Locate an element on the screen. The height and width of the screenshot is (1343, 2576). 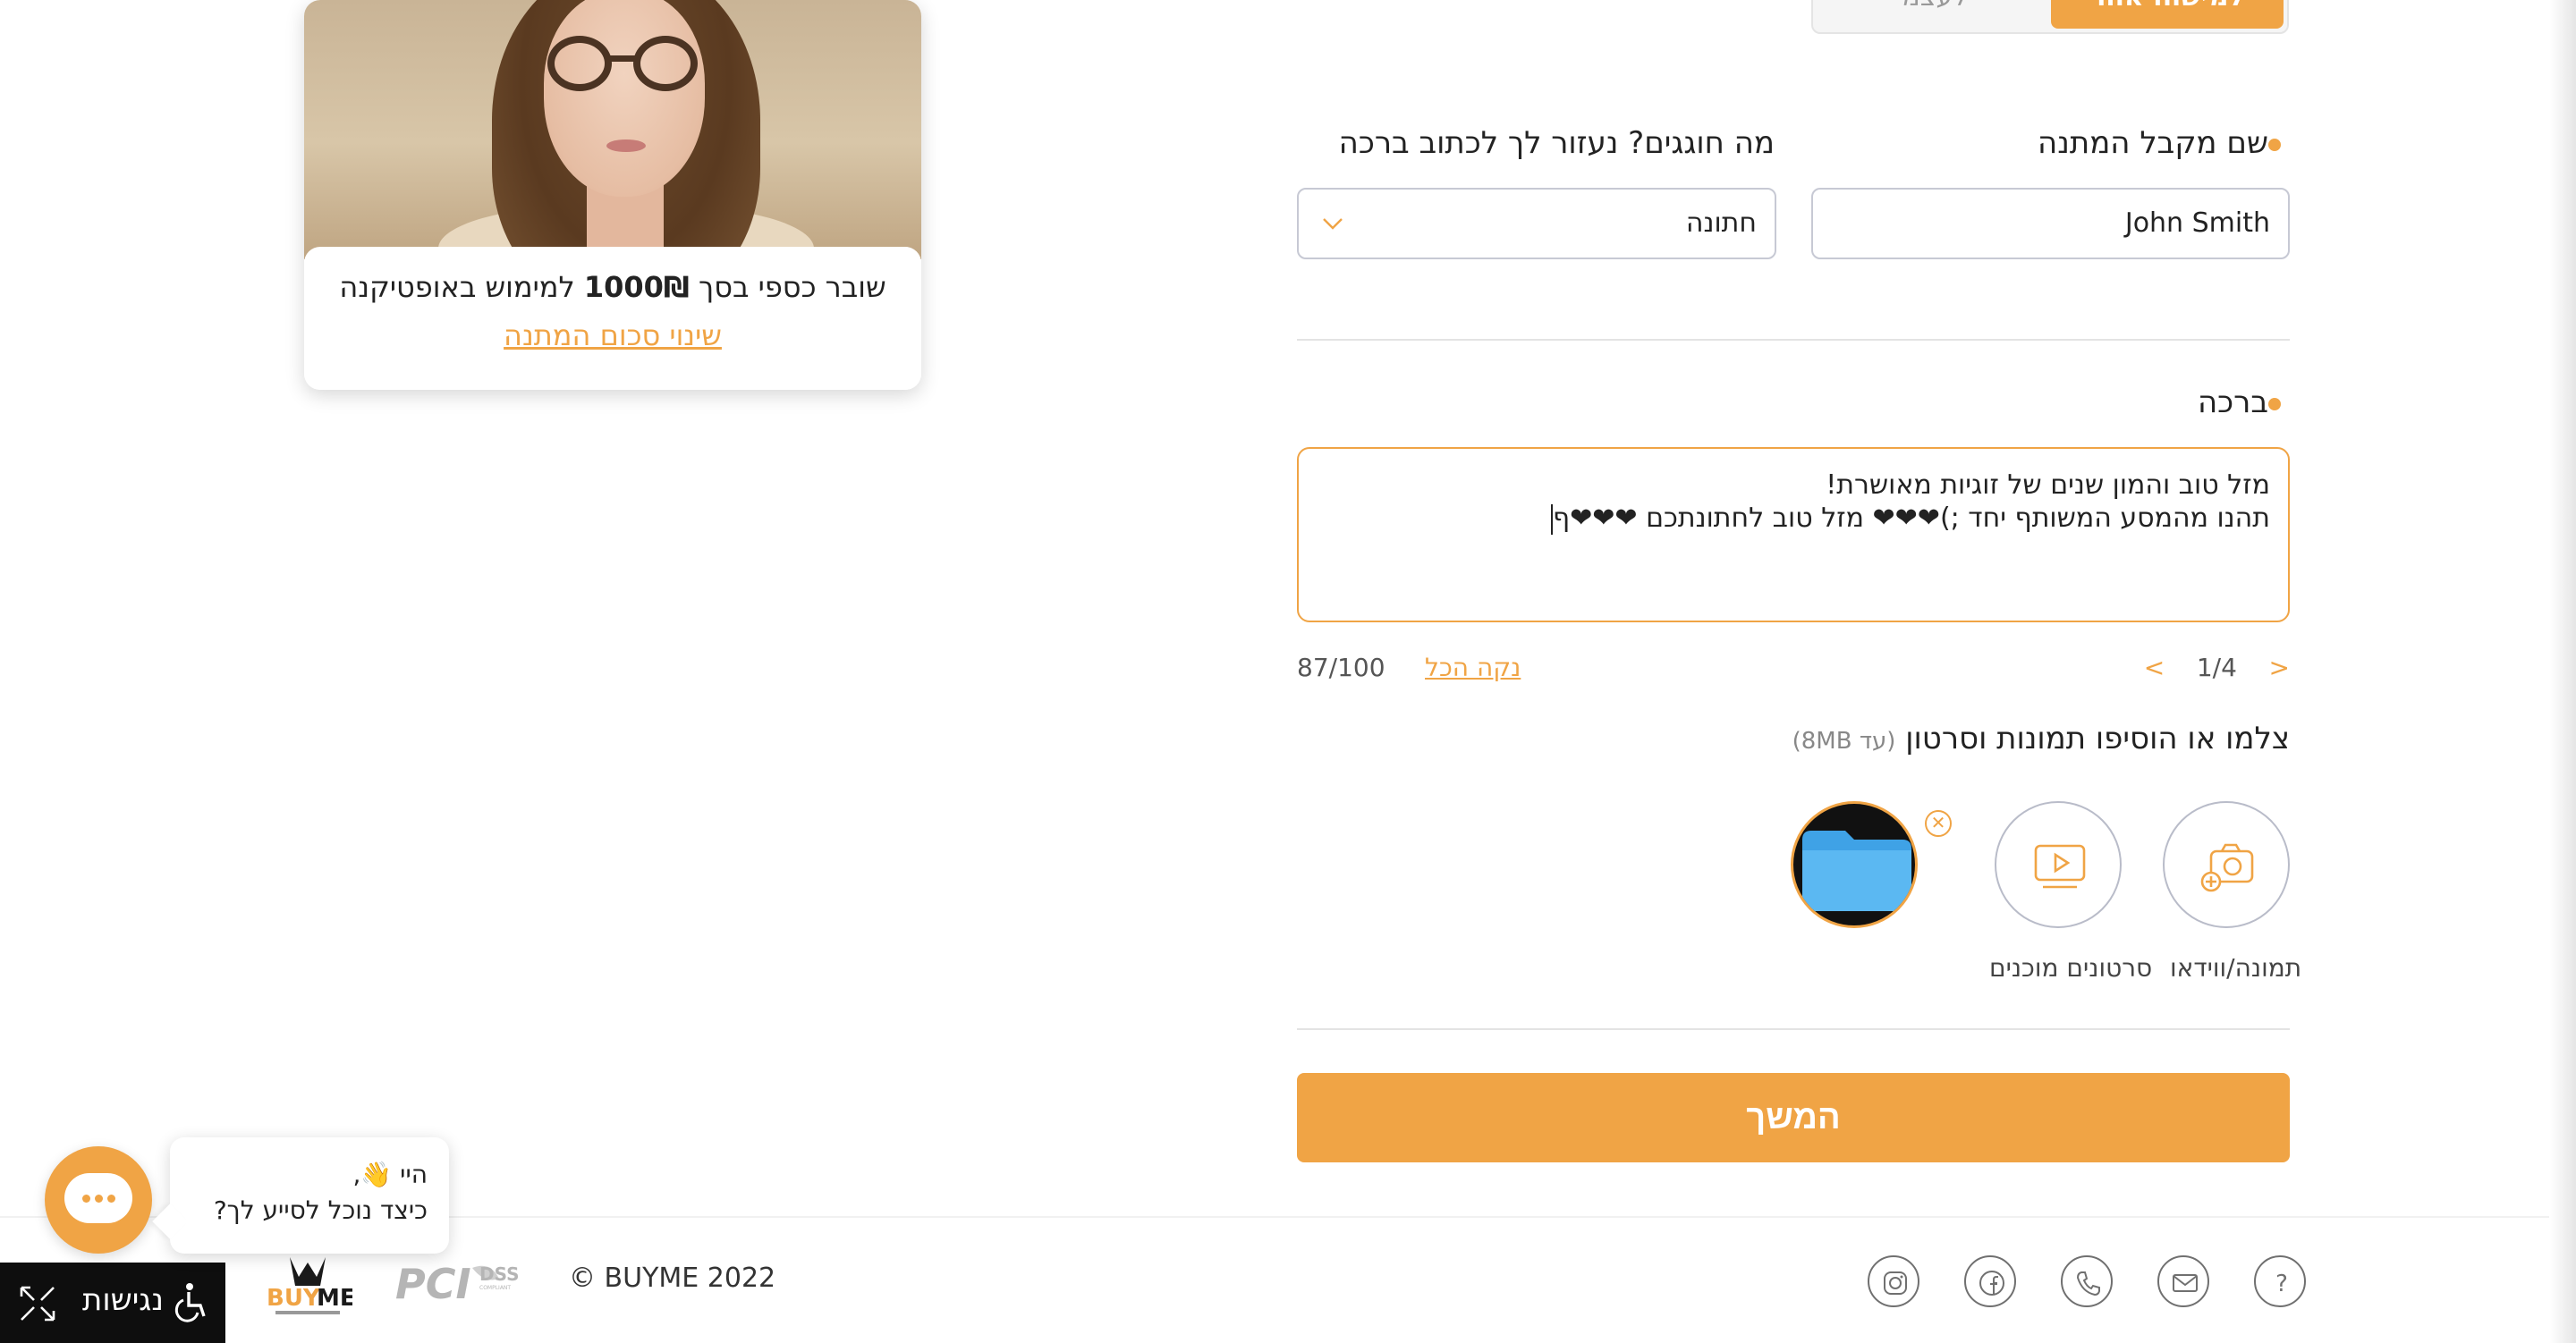
occasion-value: חתונה is located at coordinates (1721, 223).